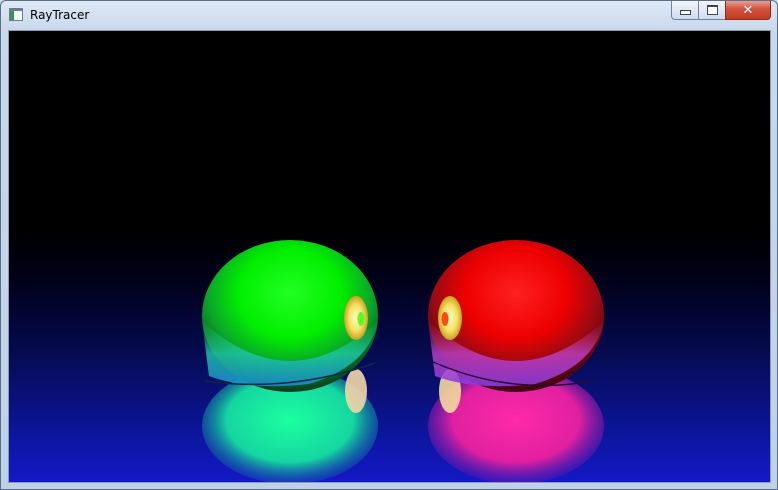 Image resolution: width=778 pixels, height=490 pixels. What do you see at coordinates (516, 316) in the screenshot?
I see `red-sphere` at bounding box center [516, 316].